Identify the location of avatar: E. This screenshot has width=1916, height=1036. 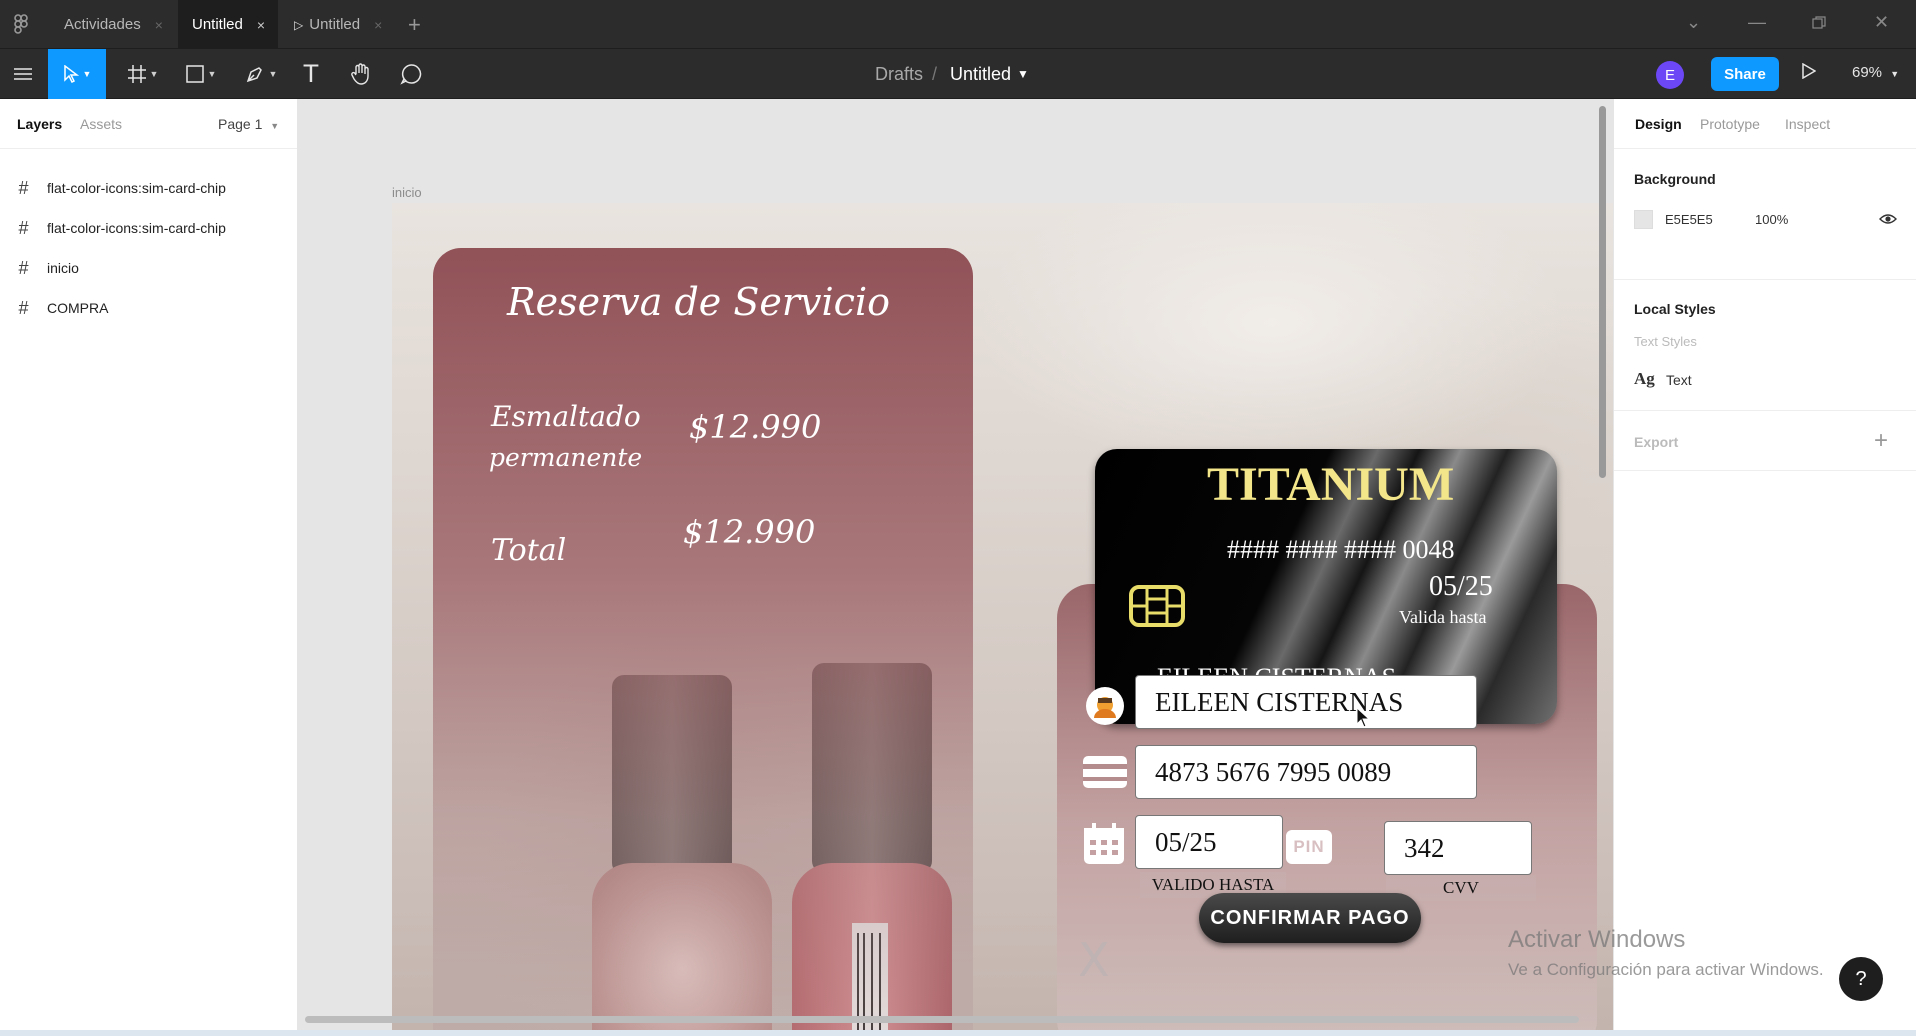
(1670, 75).